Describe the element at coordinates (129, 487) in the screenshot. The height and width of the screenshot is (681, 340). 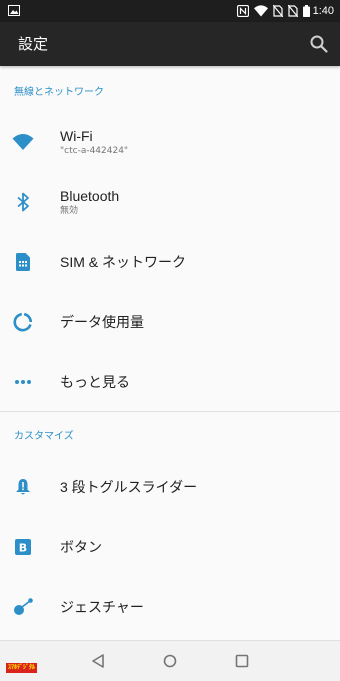
I see `settings-item-label: 3 段トグルスライダー` at that location.